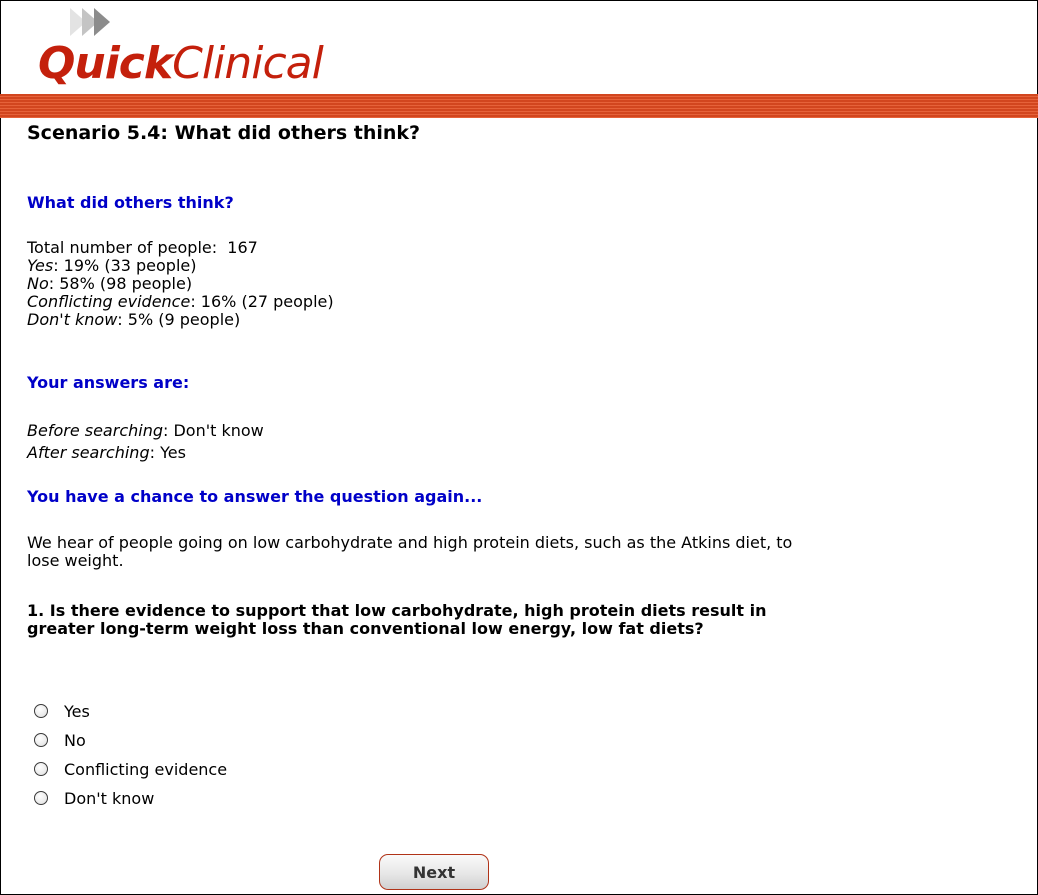 This screenshot has width=1038, height=895. I want to click on result-label: Don't know, so click(72, 319).